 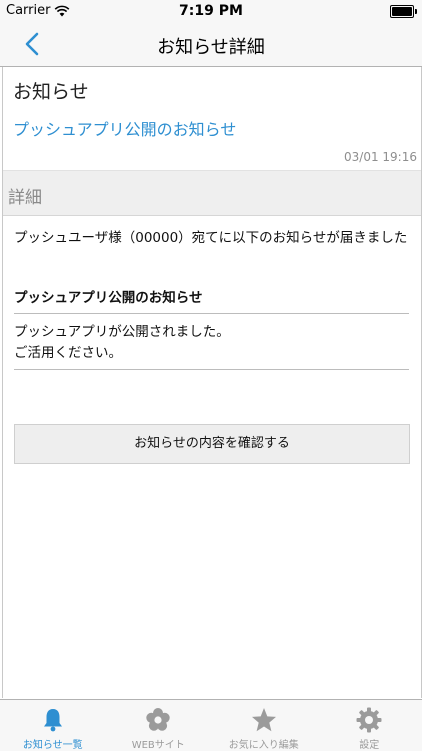 I want to click on detail-body-line: ご活用ください。, so click(x=211, y=353).